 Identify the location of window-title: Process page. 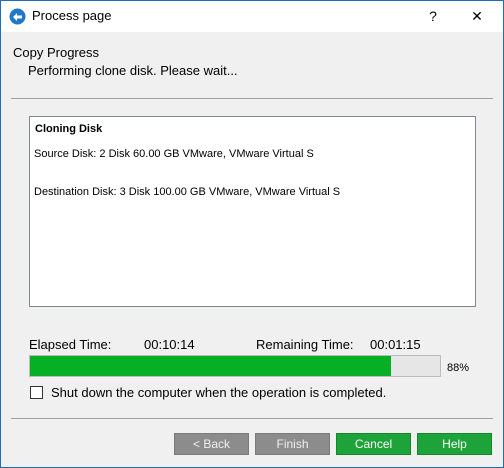
(72, 15).